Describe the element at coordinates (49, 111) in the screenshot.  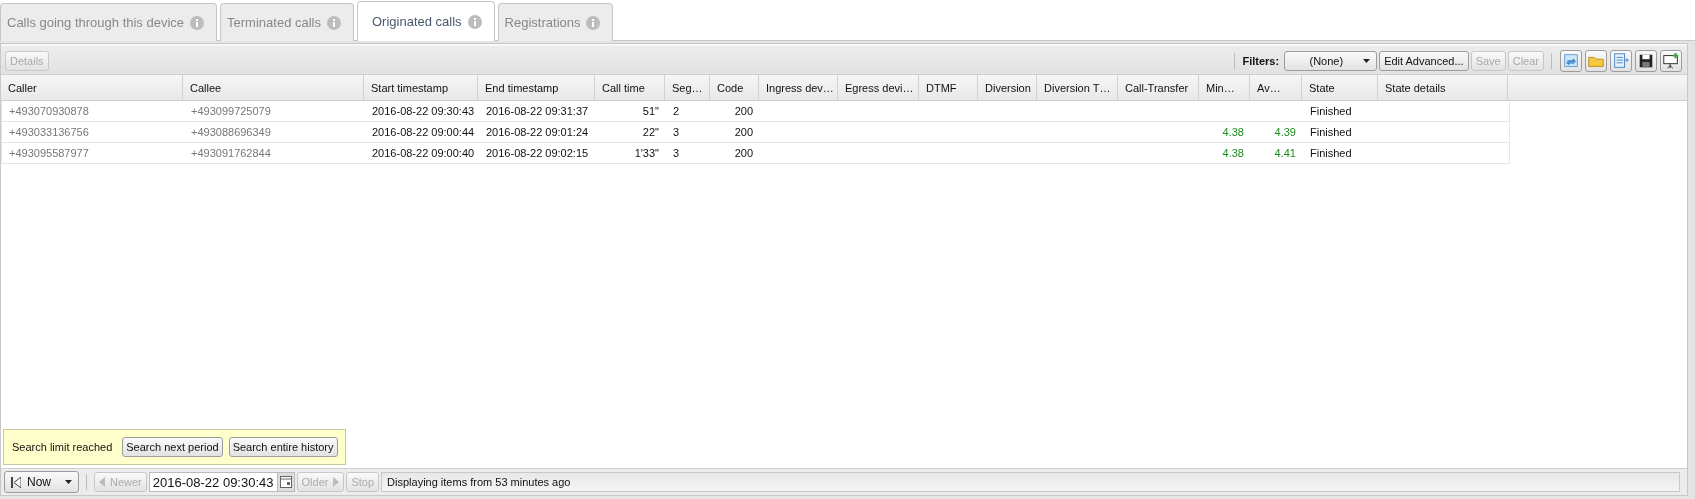
I see `table-cell: +493070930878` at that location.